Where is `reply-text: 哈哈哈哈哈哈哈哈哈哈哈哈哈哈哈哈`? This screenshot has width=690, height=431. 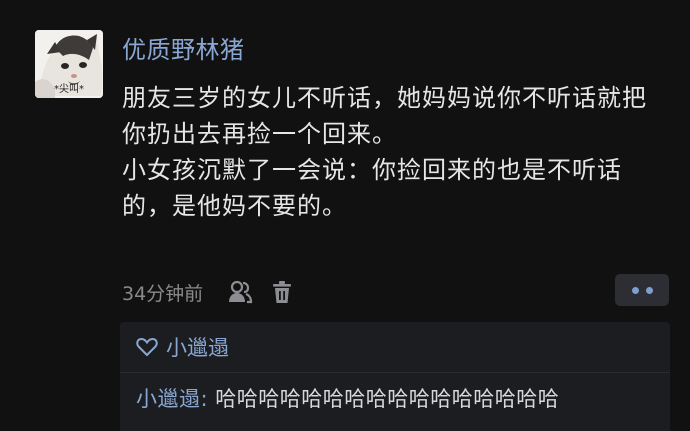 reply-text: 哈哈哈哈哈哈哈哈哈哈哈哈哈哈哈哈 is located at coordinates (384, 399).